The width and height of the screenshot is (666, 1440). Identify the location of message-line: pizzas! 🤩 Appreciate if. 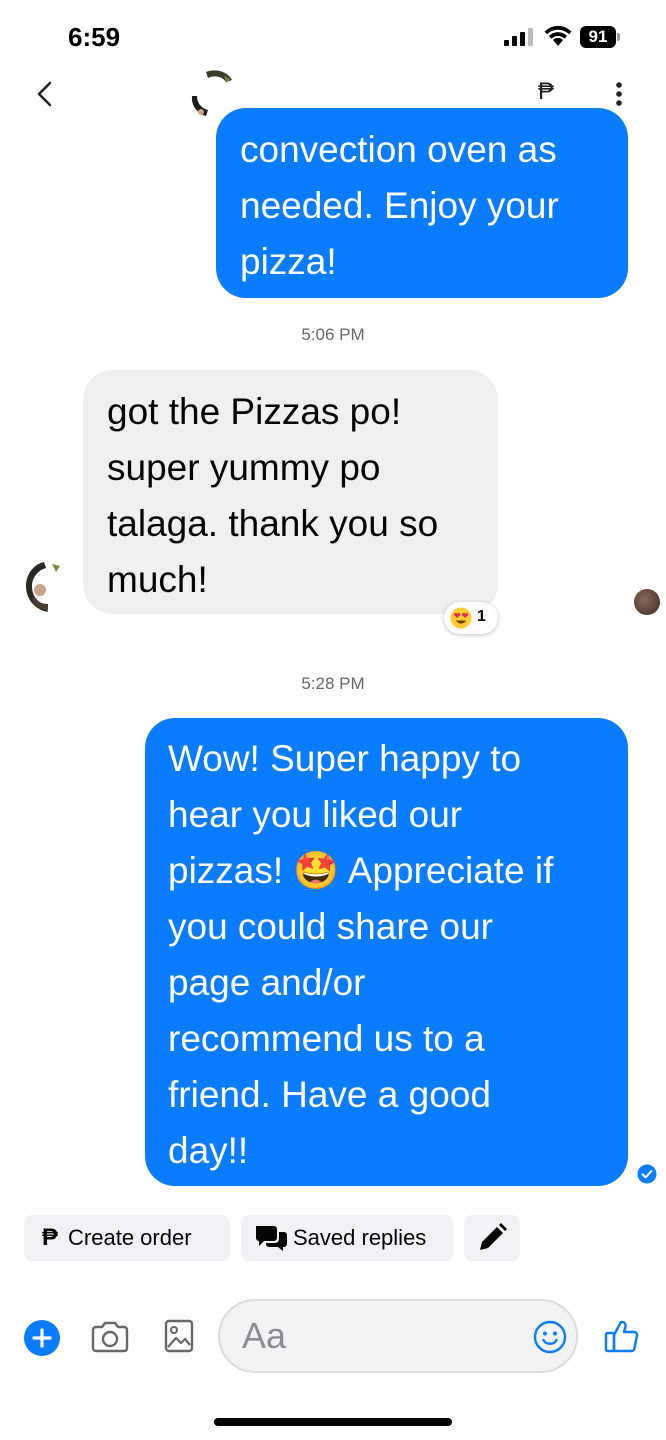
(361, 870).